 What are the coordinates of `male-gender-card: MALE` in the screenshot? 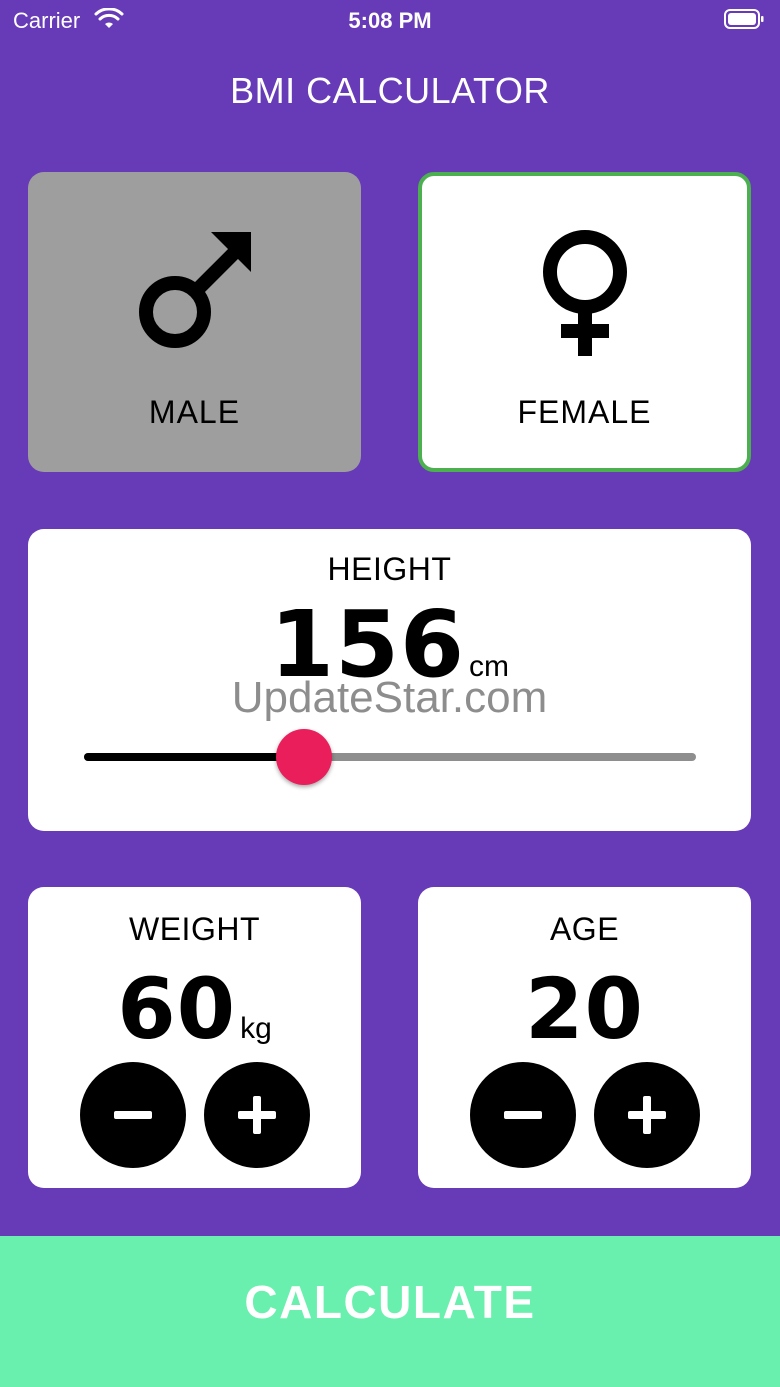 It's located at (194, 322).